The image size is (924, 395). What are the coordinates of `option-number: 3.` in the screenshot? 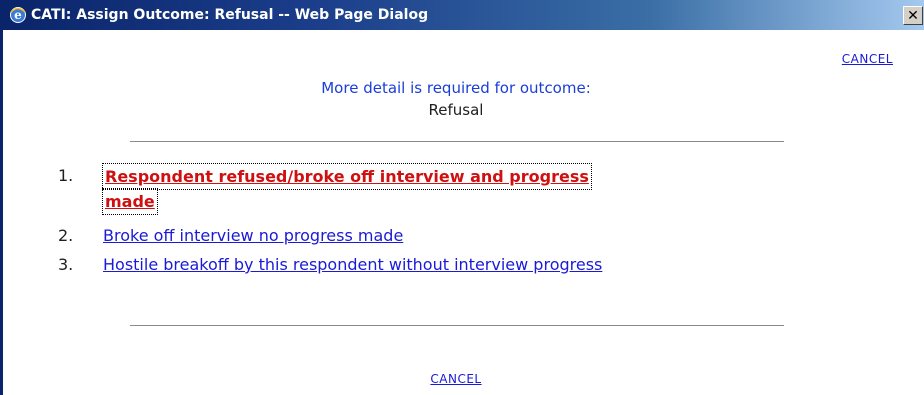 It's located at (66, 264).